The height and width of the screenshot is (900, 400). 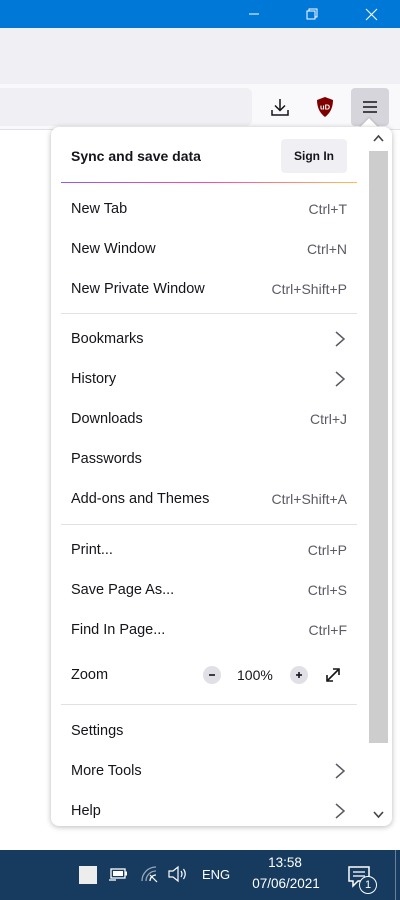 What do you see at coordinates (106, 771) in the screenshot?
I see `menu-item-label: More Tools` at bounding box center [106, 771].